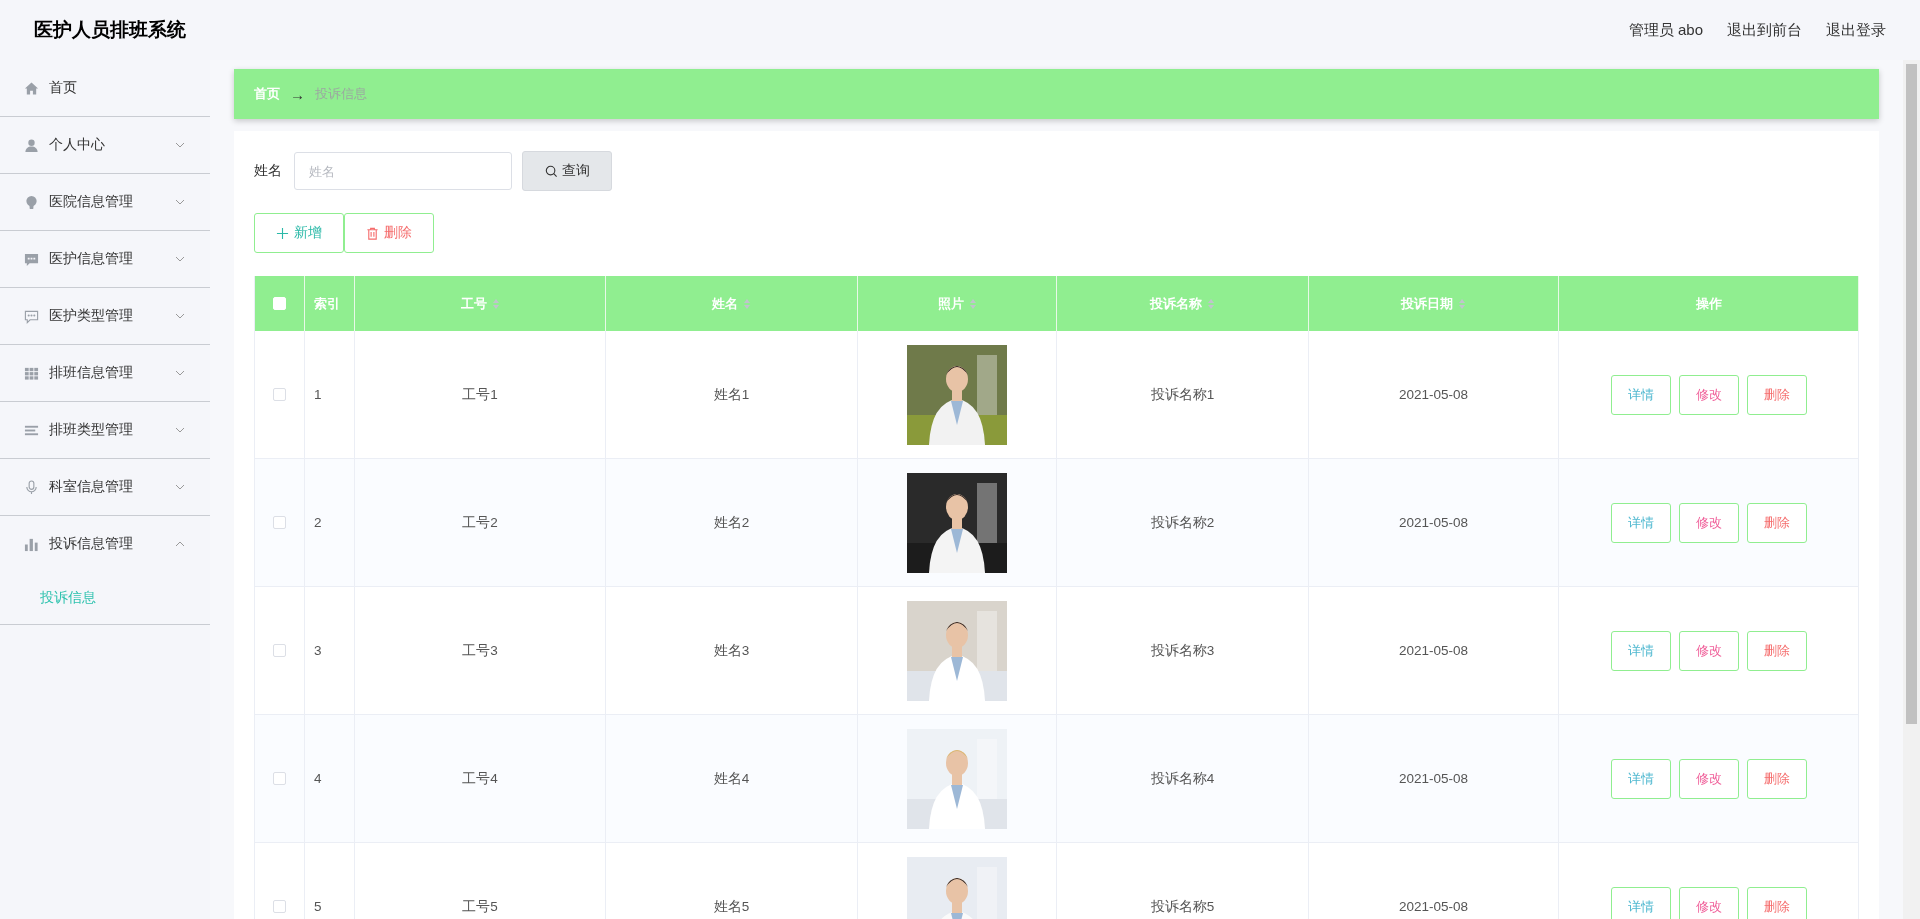  What do you see at coordinates (473, 303) in the screenshot?
I see `column-header: 工号` at bounding box center [473, 303].